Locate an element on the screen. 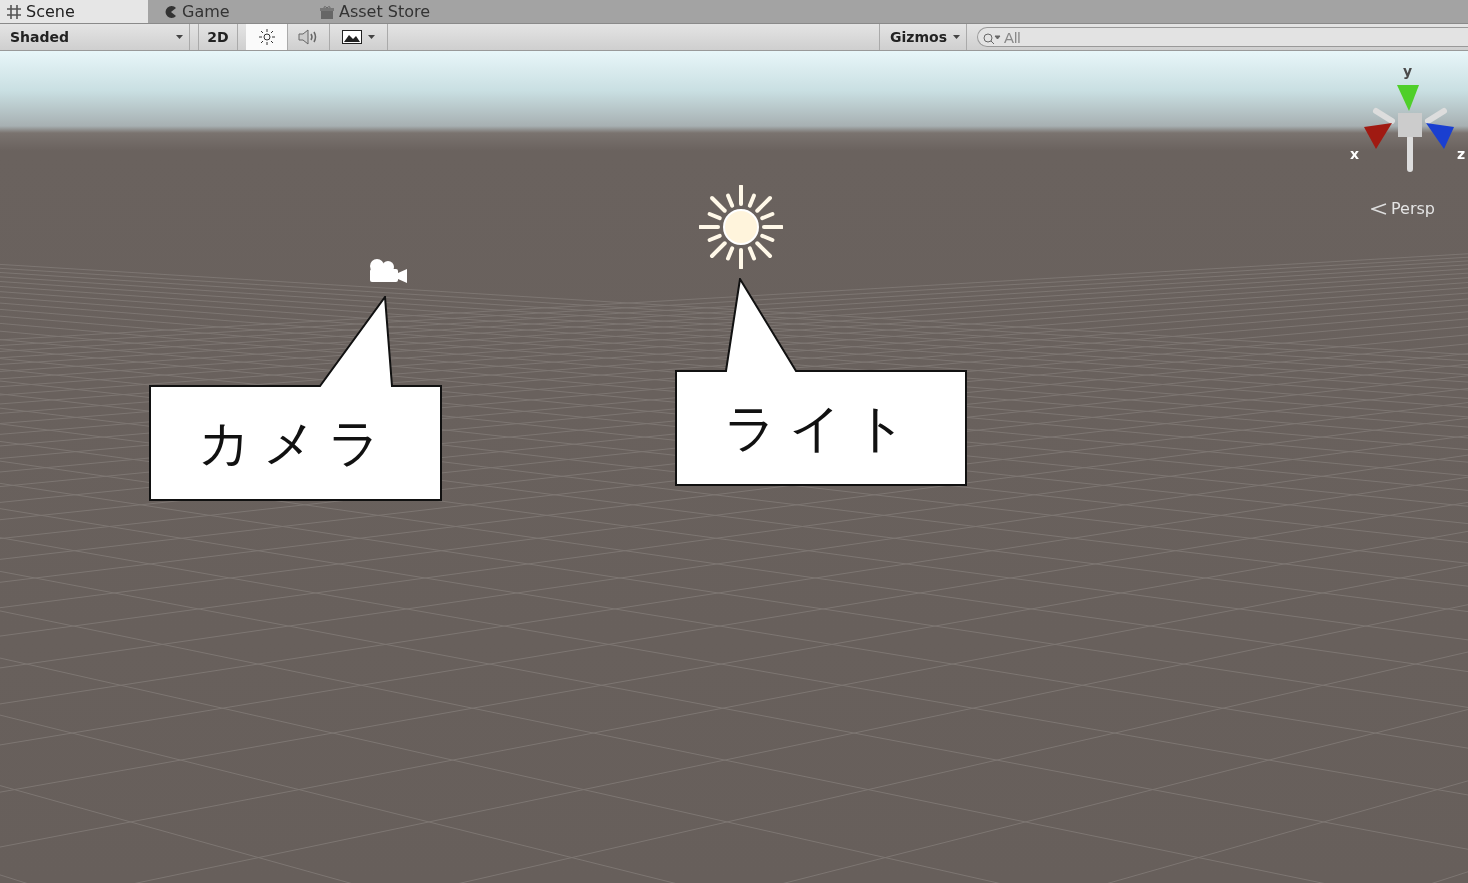 The image size is (1468, 883). tab: Asset Store is located at coordinates (380, 11).